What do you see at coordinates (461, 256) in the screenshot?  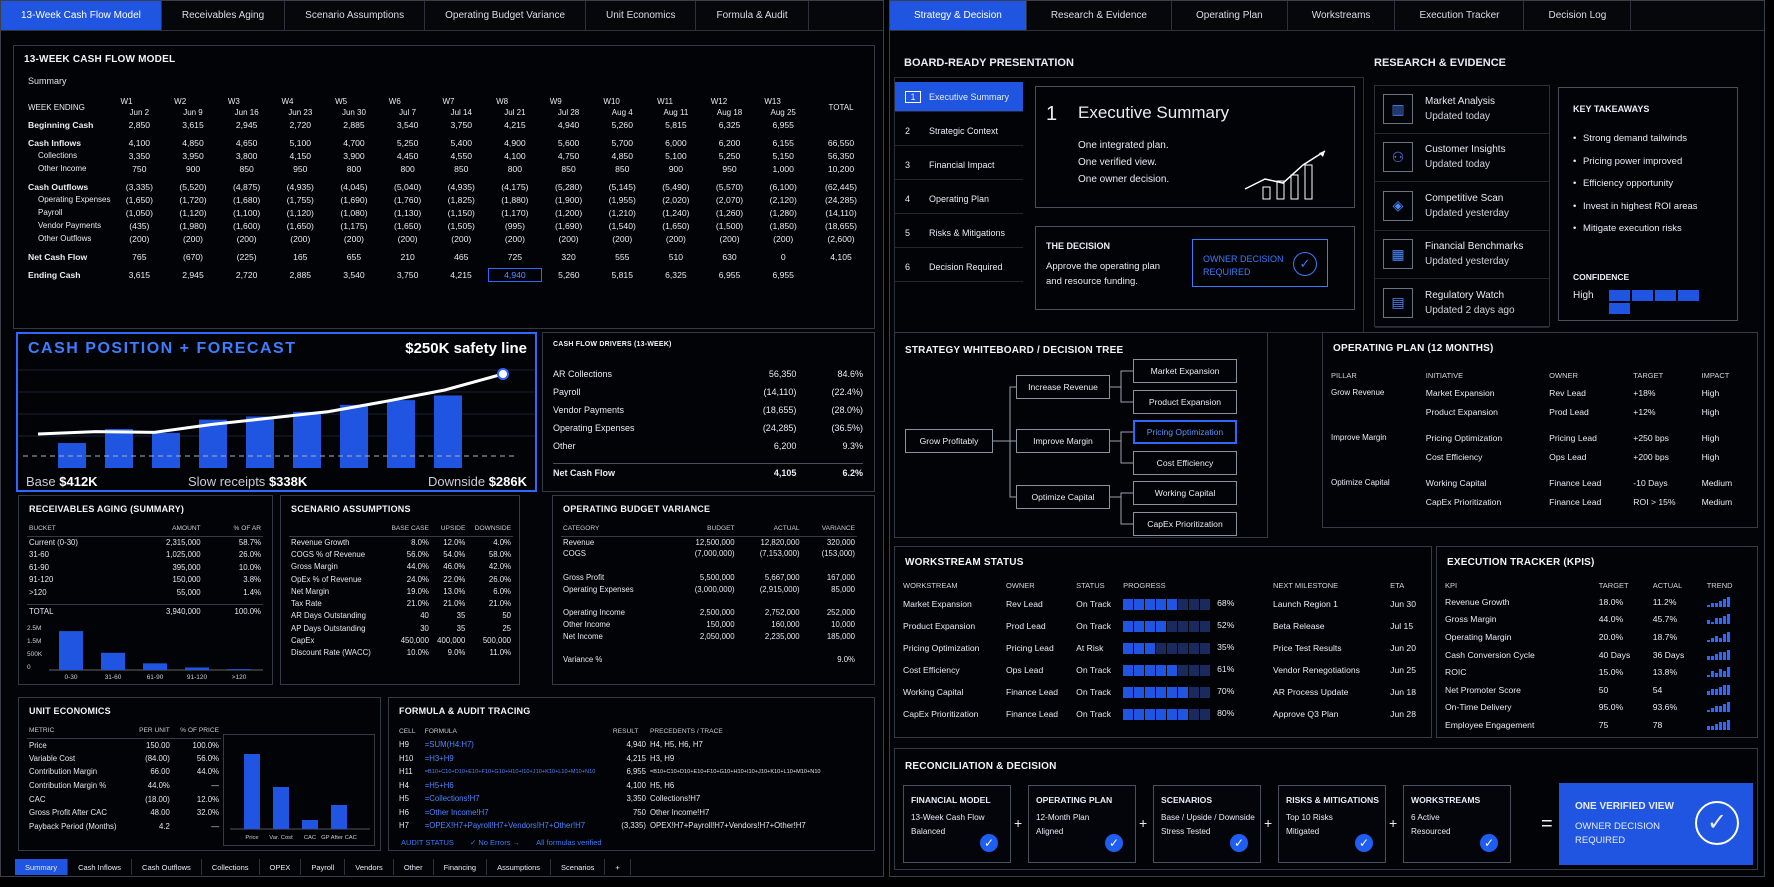 I see `cell: 465` at bounding box center [461, 256].